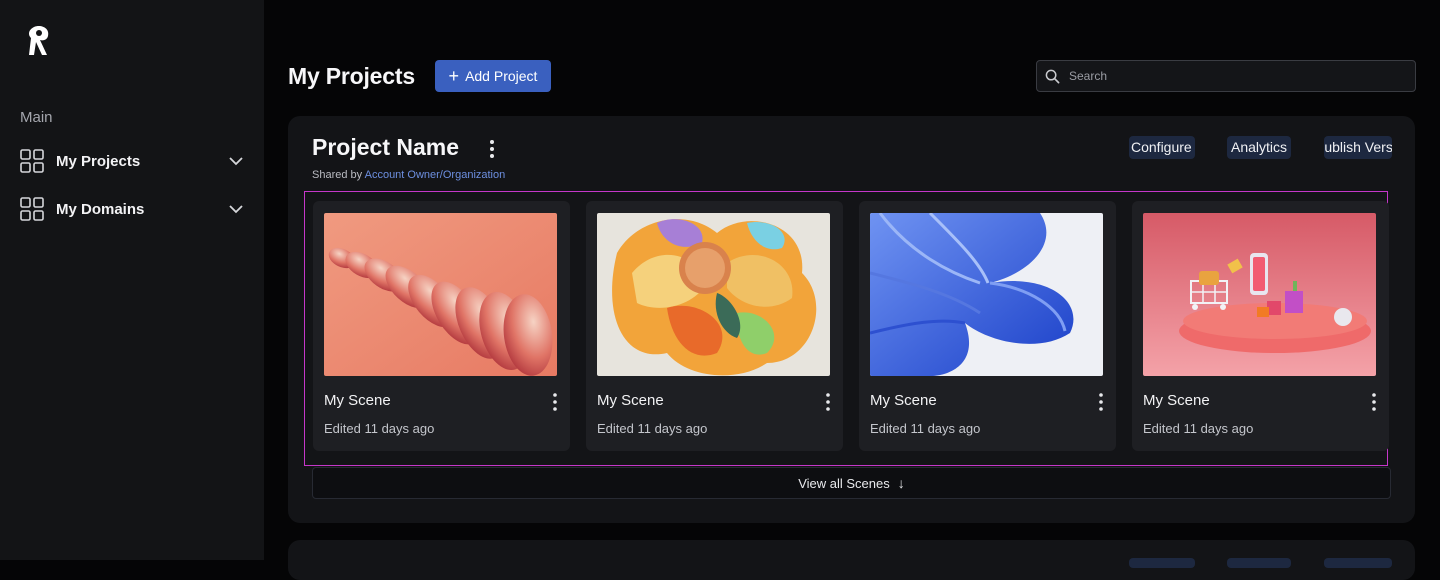 The image size is (1440, 580). Describe the element at coordinates (435, 175) in the screenshot. I see `owner-link: Account Owner/Organization` at that location.